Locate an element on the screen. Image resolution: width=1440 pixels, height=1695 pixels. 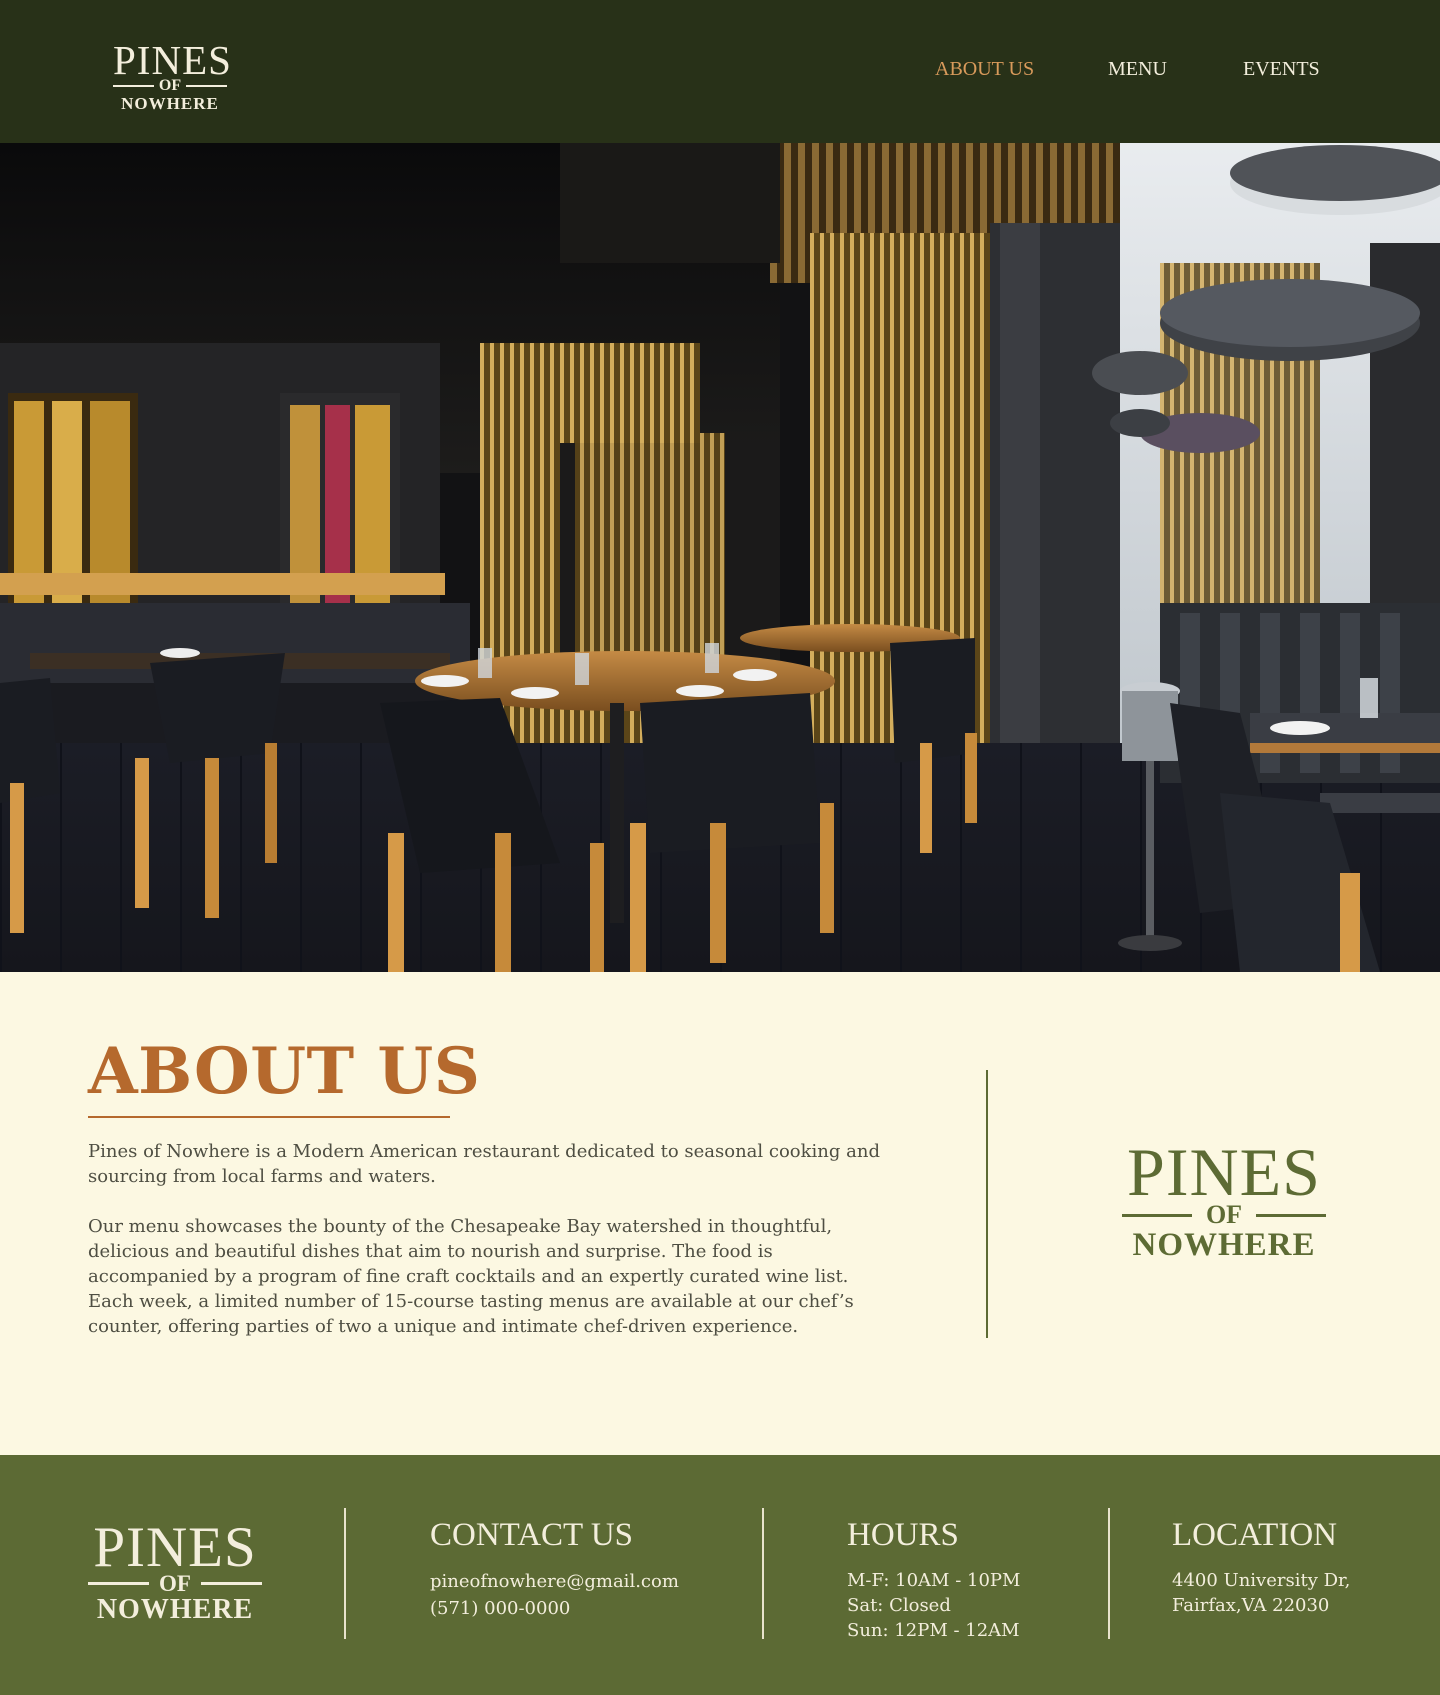
site-header: PINES OF NOWHERE ABOUT US MENU EVENTS is located at coordinates (720, 71).